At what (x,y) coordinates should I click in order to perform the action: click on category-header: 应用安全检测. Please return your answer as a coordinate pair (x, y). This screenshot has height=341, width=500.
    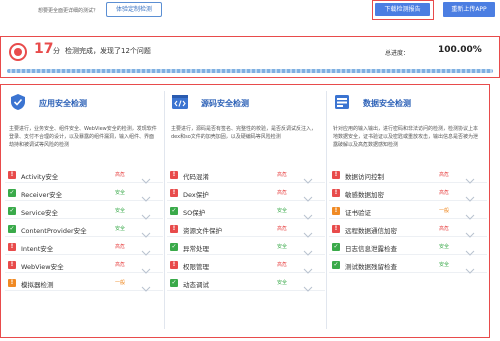
    Looking at the image, I should click on (84, 102).